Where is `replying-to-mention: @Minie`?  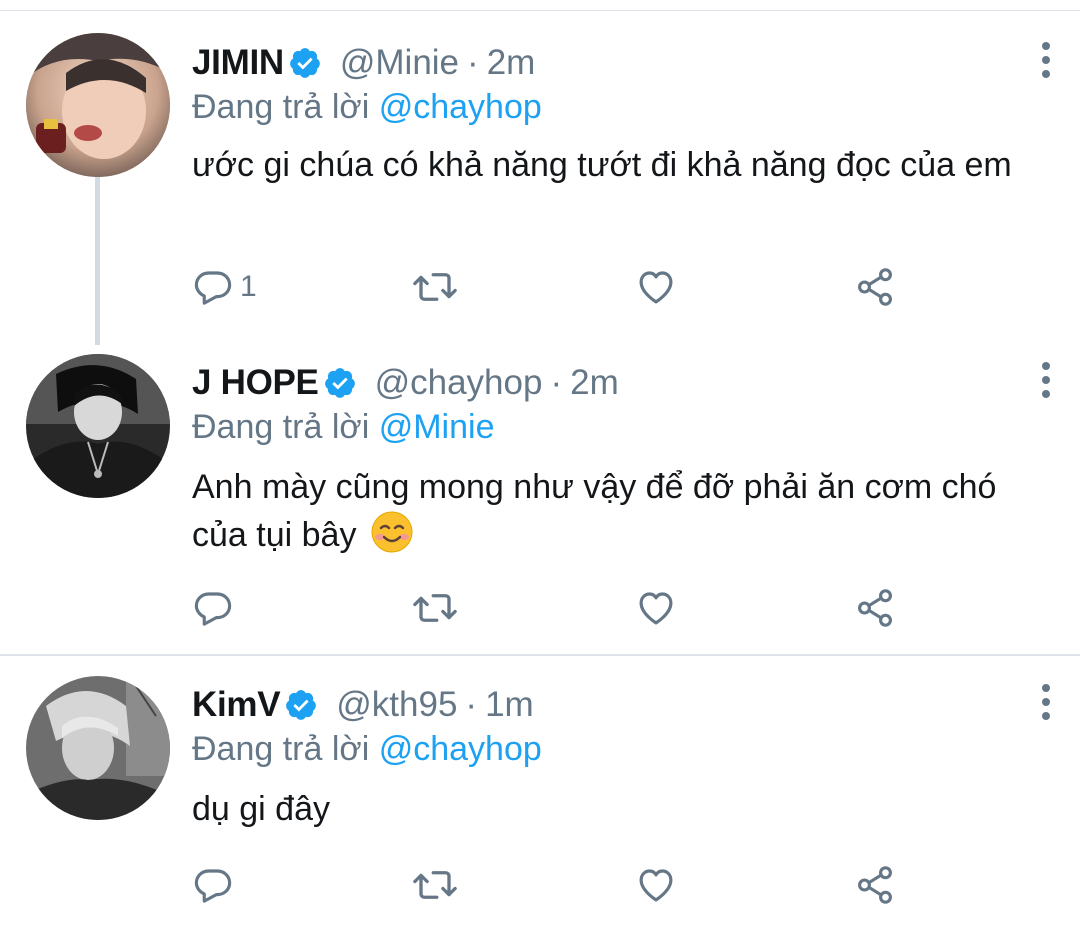 replying-to-mention: @Minie is located at coordinates (437, 427).